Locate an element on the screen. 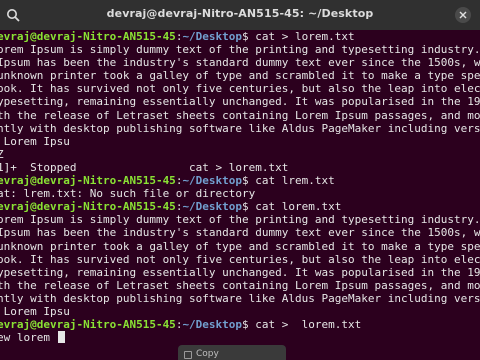 This screenshot has height=360, width=480. input-line: ew lorem is located at coordinates (240, 337).